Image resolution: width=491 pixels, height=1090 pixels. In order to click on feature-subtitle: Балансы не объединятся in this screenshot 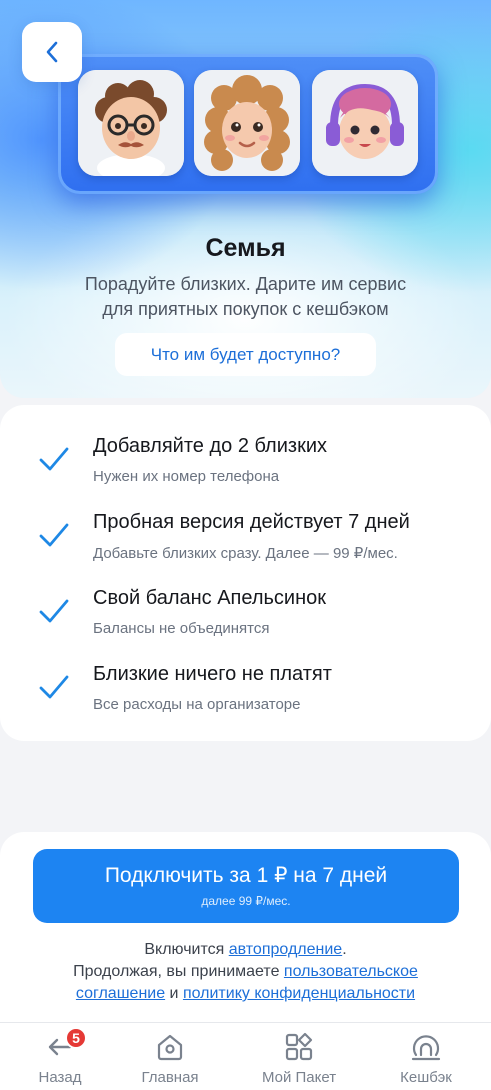, I will do `click(181, 628)`.